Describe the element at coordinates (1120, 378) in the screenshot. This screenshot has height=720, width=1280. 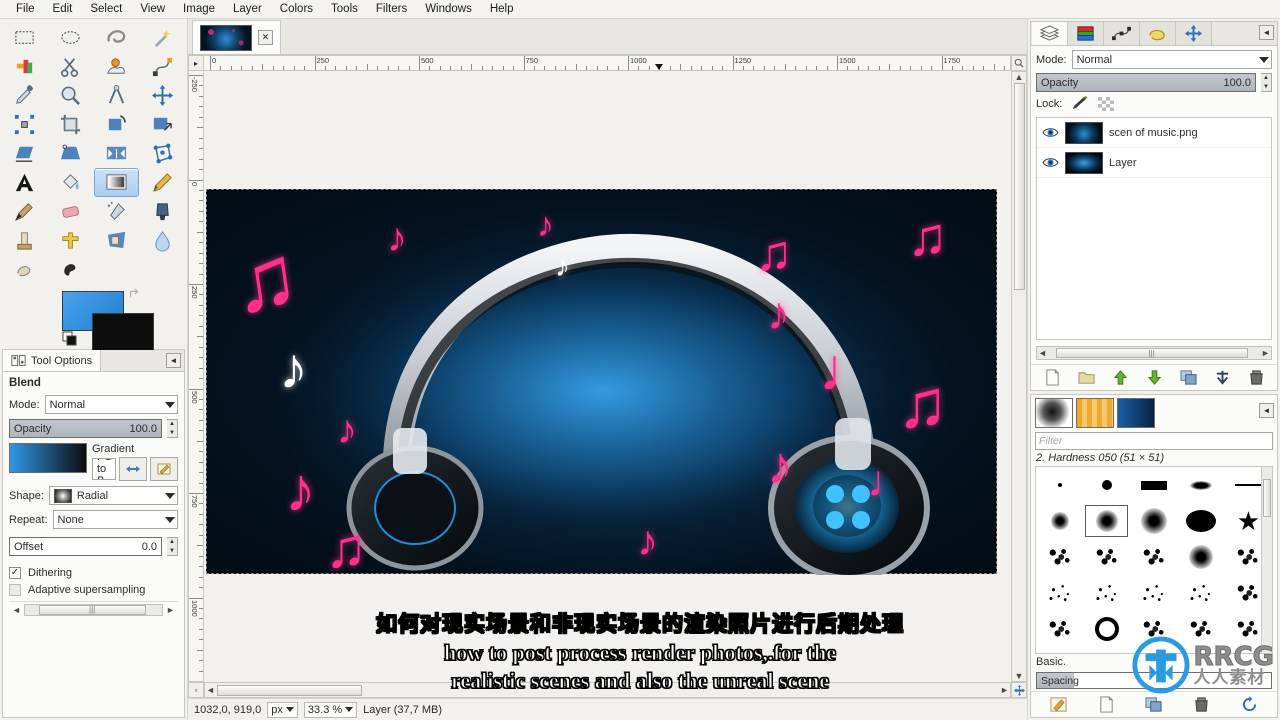
I see `raise-layer-button` at that location.